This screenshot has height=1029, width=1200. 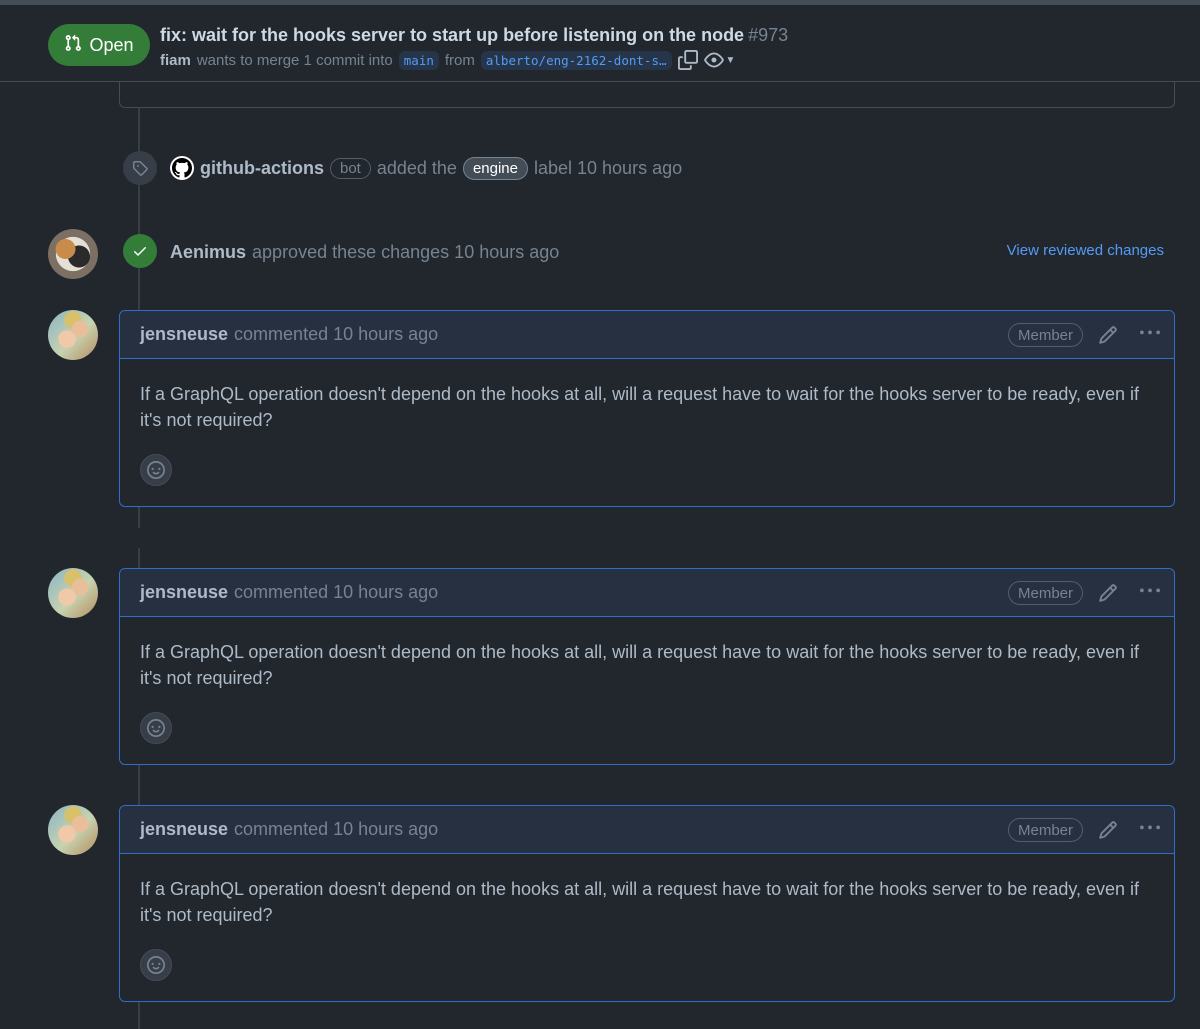 What do you see at coordinates (608, 167) in the screenshot?
I see `label-event-suffix: label 10 hours ago` at bounding box center [608, 167].